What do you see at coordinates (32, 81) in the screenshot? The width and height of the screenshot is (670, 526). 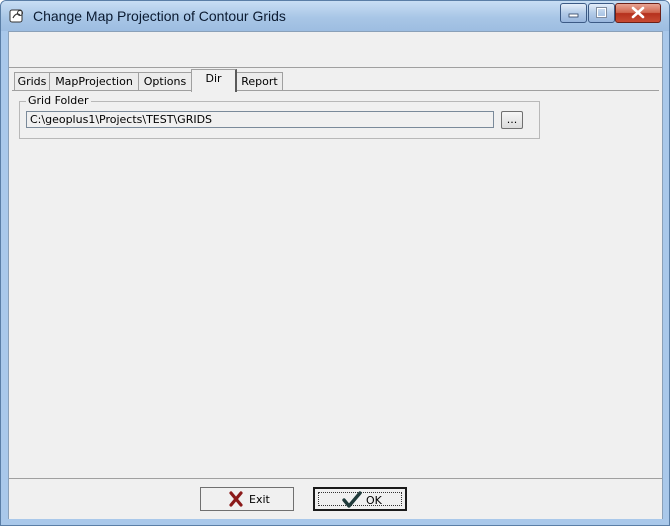 I see `tab-grids: Grids` at bounding box center [32, 81].